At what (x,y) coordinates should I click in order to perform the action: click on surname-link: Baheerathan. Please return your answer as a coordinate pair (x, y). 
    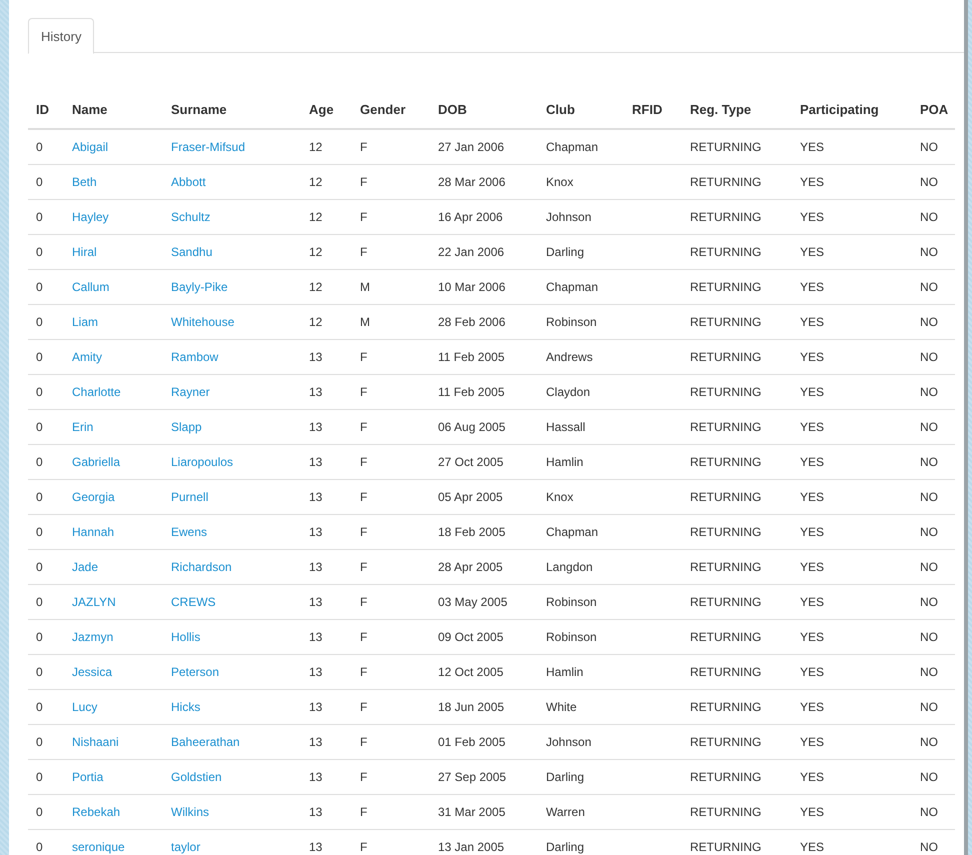
    Looking at the image, I should click on (205, 742).